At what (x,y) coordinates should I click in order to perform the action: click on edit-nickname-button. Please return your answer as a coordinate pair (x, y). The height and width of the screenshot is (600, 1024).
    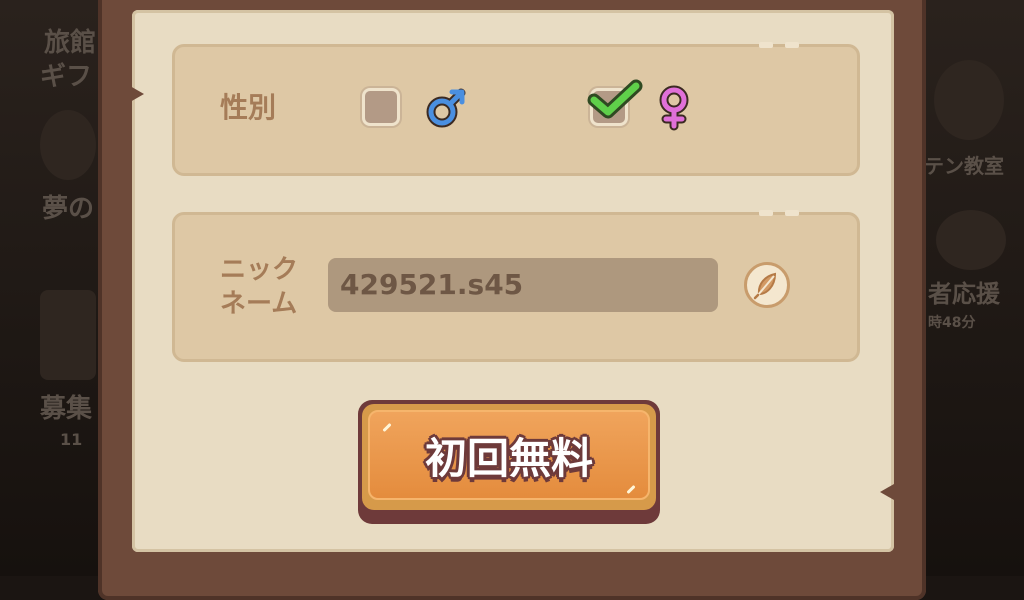
    Looking at the image, I should click on (767, 285).